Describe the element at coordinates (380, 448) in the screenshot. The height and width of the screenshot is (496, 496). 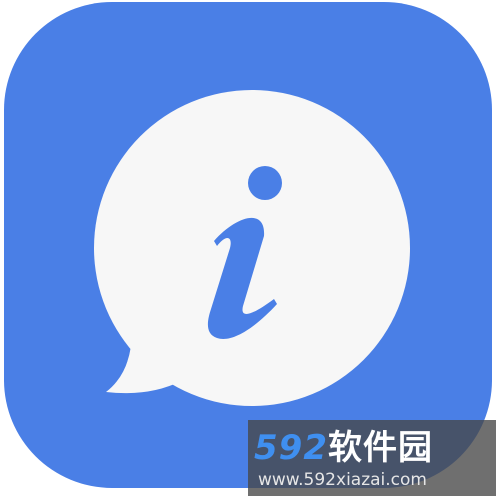
I see `watermark-brand-text: 软件园` at that location.